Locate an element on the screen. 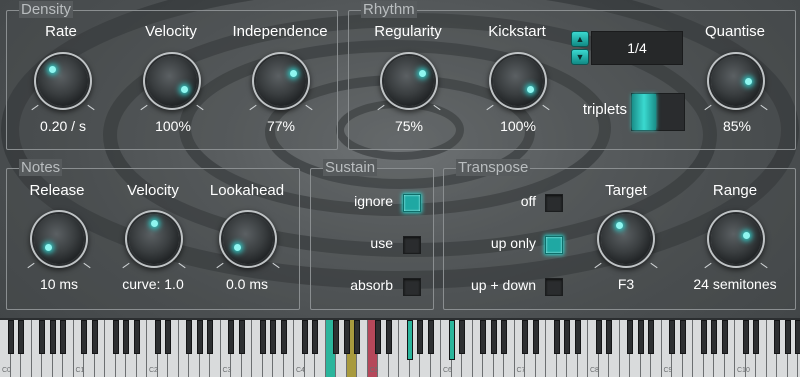 This screenshot has height=377, width=800. notes-title: Notes is located at coordinates (41, 167).